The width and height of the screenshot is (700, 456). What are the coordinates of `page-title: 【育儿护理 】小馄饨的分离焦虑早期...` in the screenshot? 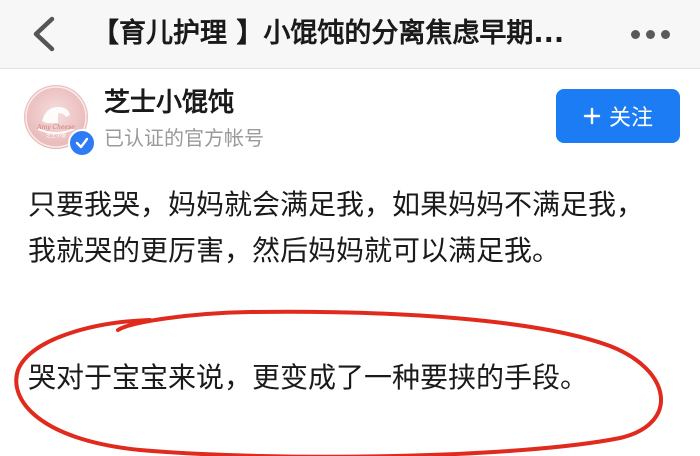 It's located at (328, 33).